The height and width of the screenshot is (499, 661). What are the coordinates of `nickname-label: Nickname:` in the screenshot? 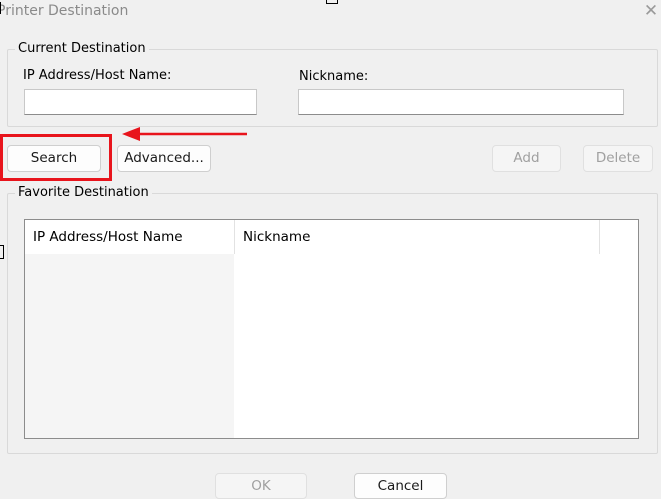 It's located at (334, 76).